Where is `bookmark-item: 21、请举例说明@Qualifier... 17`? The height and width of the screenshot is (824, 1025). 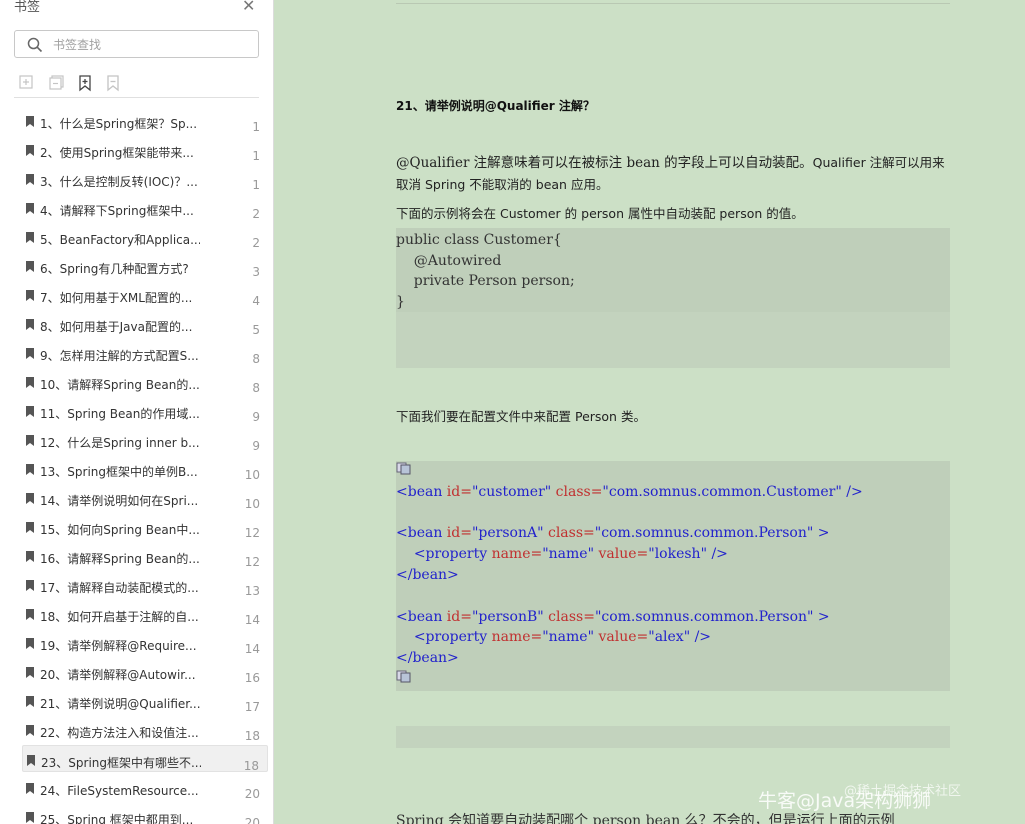 bookmark-item: 21、请举例说明@Qualifier... 17 is located at coordinates (145, 700).